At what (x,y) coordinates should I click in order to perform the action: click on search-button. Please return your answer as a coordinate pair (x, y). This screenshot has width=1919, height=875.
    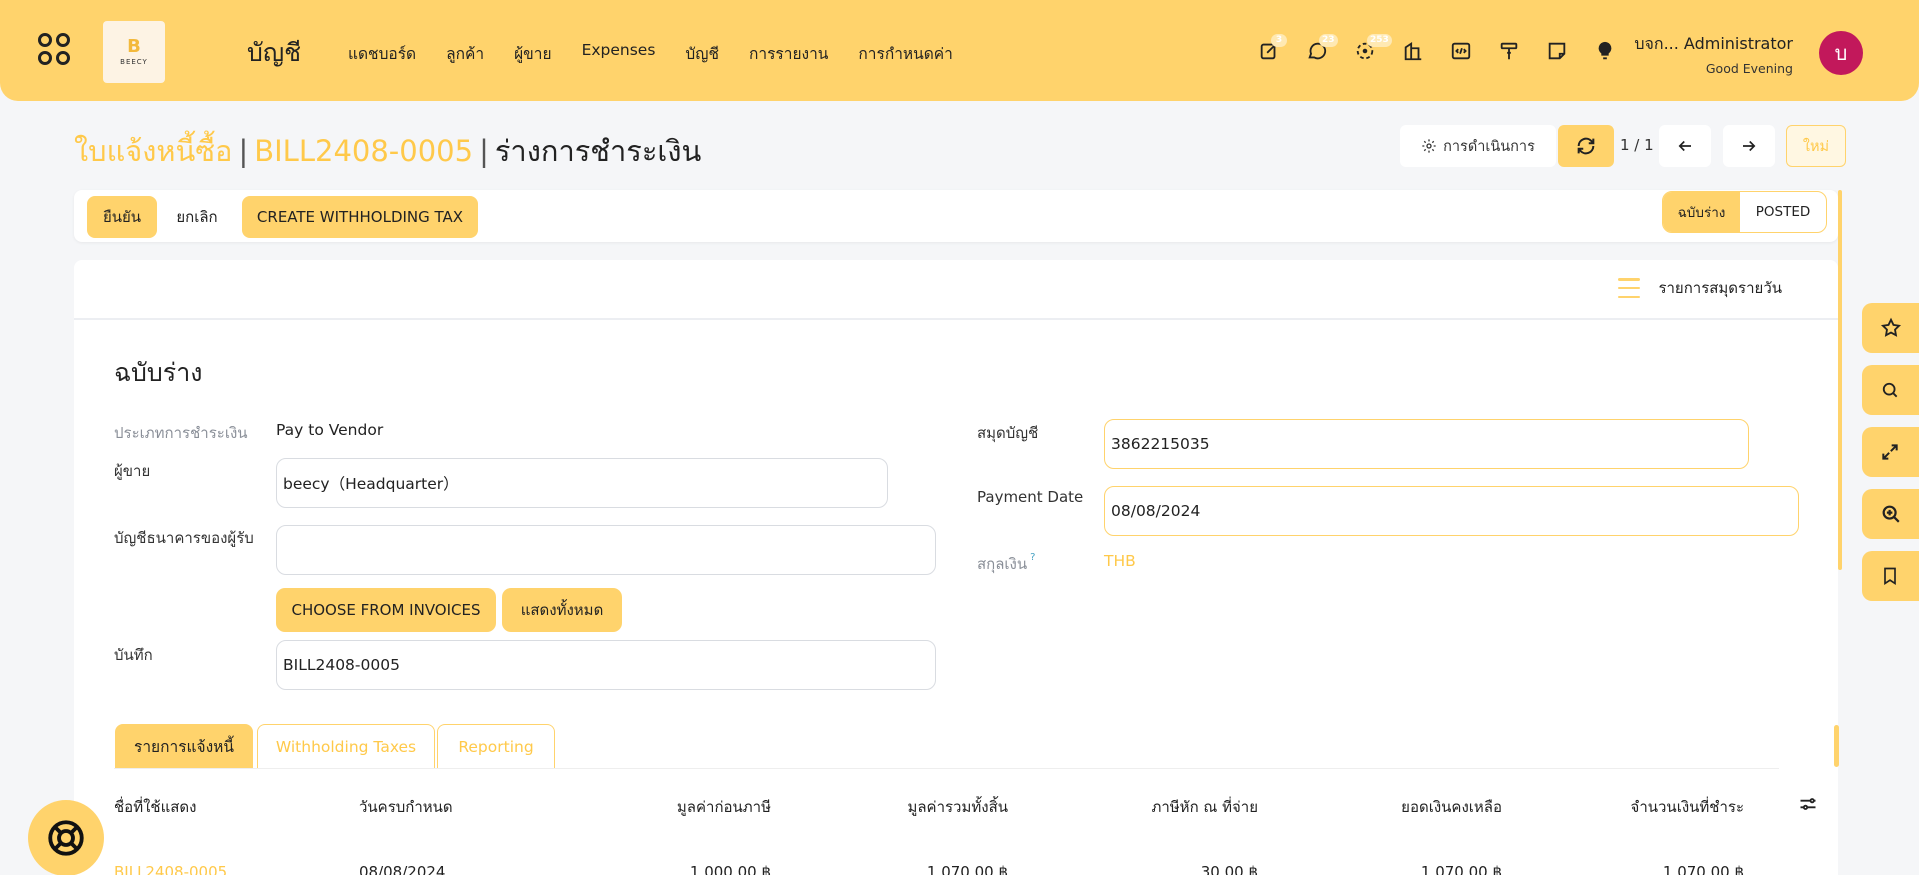
    Looking at the image, I should click on (1890, 390).